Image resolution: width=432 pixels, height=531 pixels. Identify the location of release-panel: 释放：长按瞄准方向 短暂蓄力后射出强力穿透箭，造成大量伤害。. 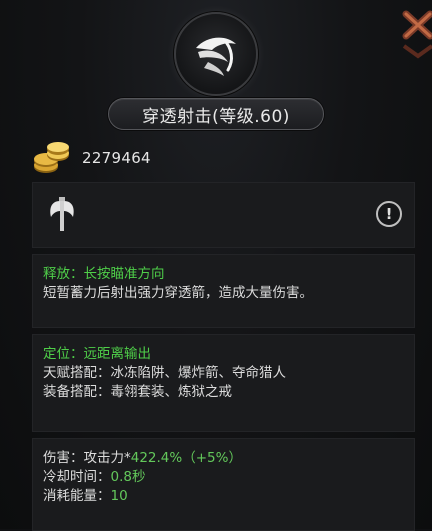
(223, 291).